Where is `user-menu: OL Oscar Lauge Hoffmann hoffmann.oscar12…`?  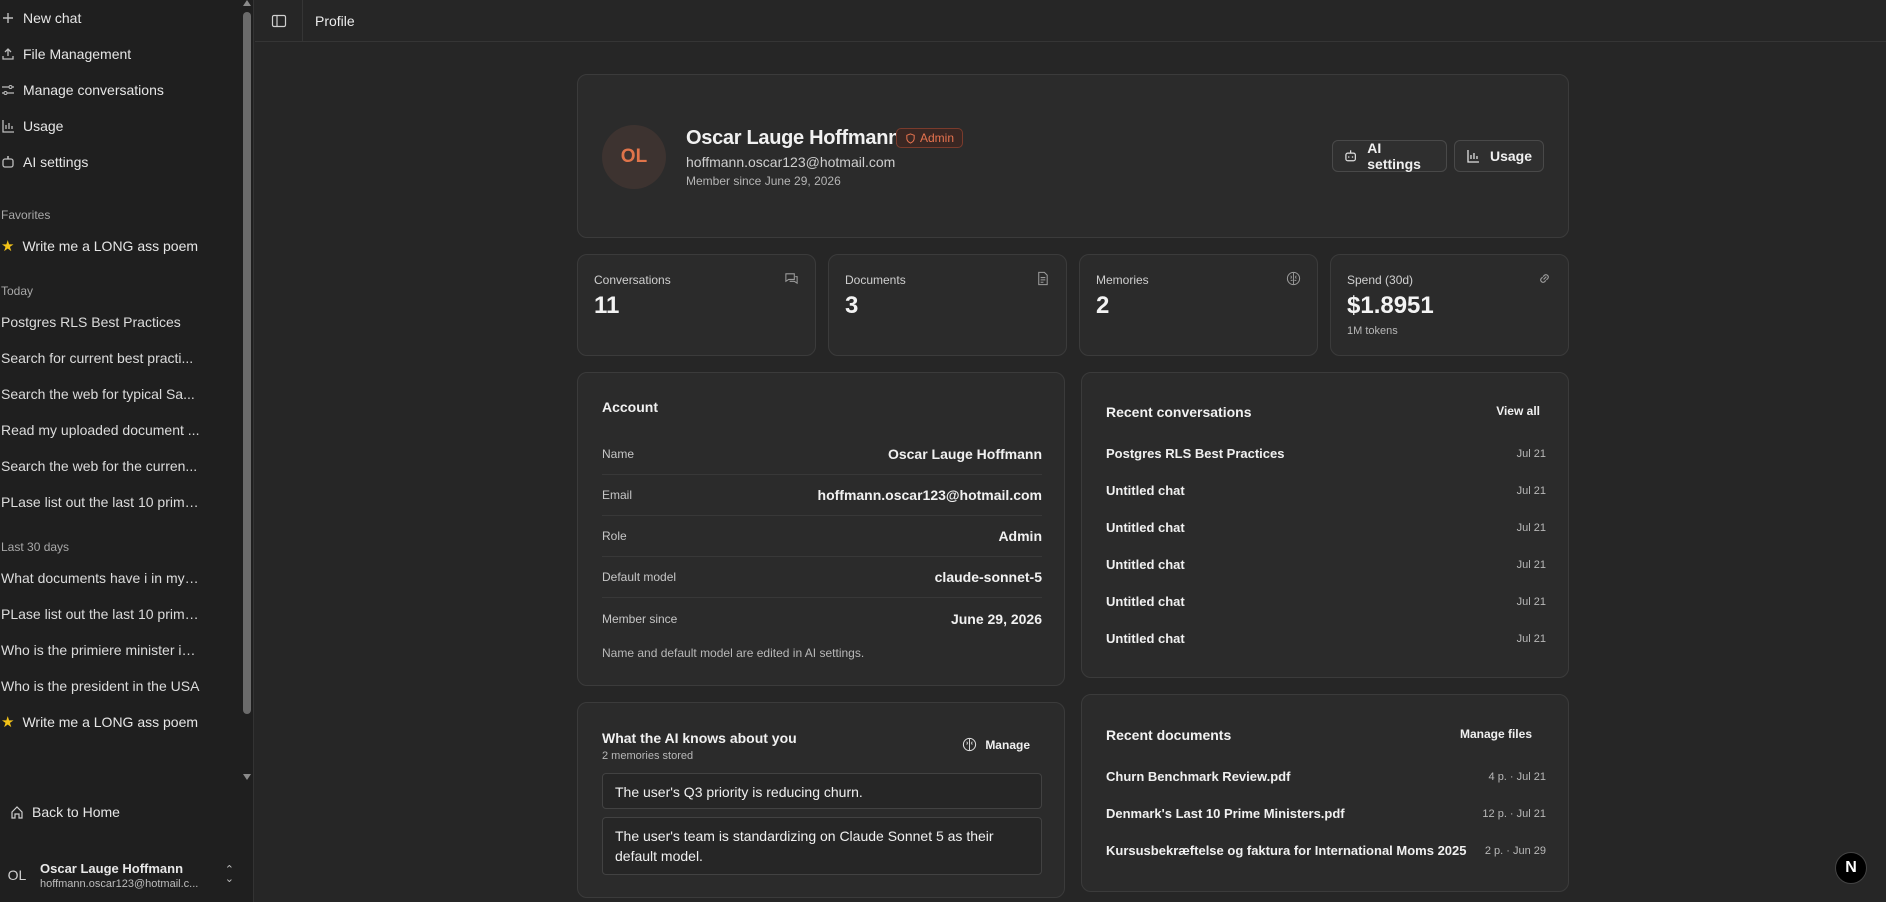 user-menu: OL Oscar Lauge Hoffmann hoffmann.oscar12… is located at coordinates (127, 875).